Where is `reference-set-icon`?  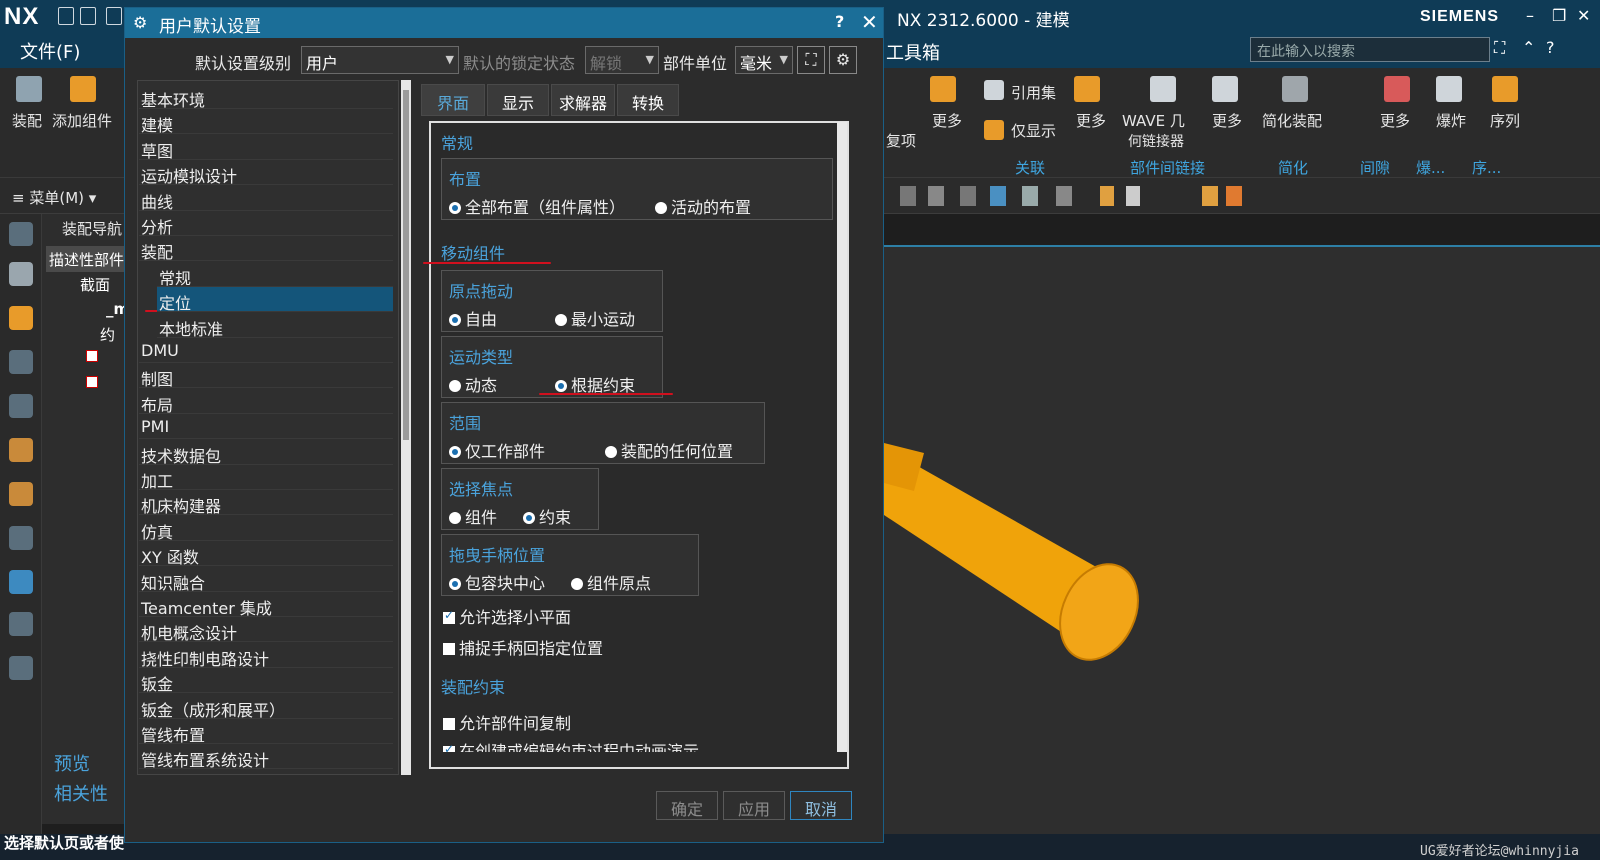
reference-set-icon is located at coordinates (994, 90).